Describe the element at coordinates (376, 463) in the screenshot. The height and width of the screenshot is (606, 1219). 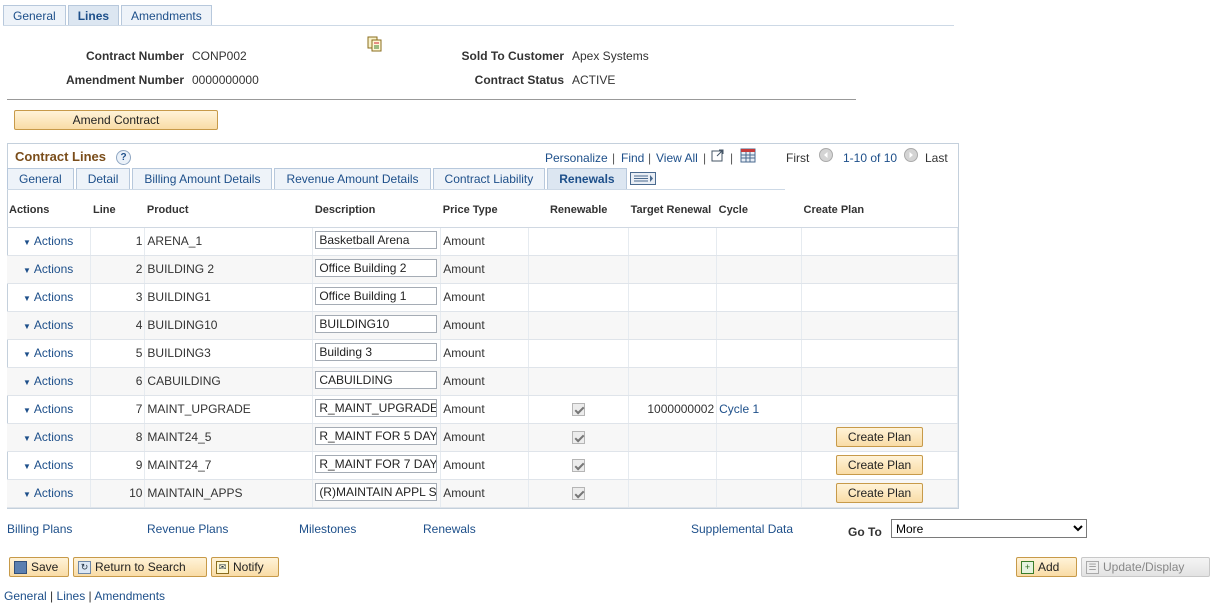
I see `description-input: R_MAINT FOR 7 DAY` at that location.